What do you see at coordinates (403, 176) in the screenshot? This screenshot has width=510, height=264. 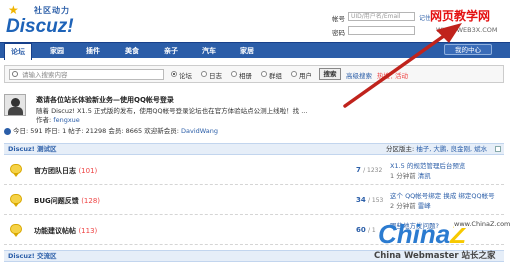 I see `last-time: 1 分钟前` at bounding box center [403, 176].